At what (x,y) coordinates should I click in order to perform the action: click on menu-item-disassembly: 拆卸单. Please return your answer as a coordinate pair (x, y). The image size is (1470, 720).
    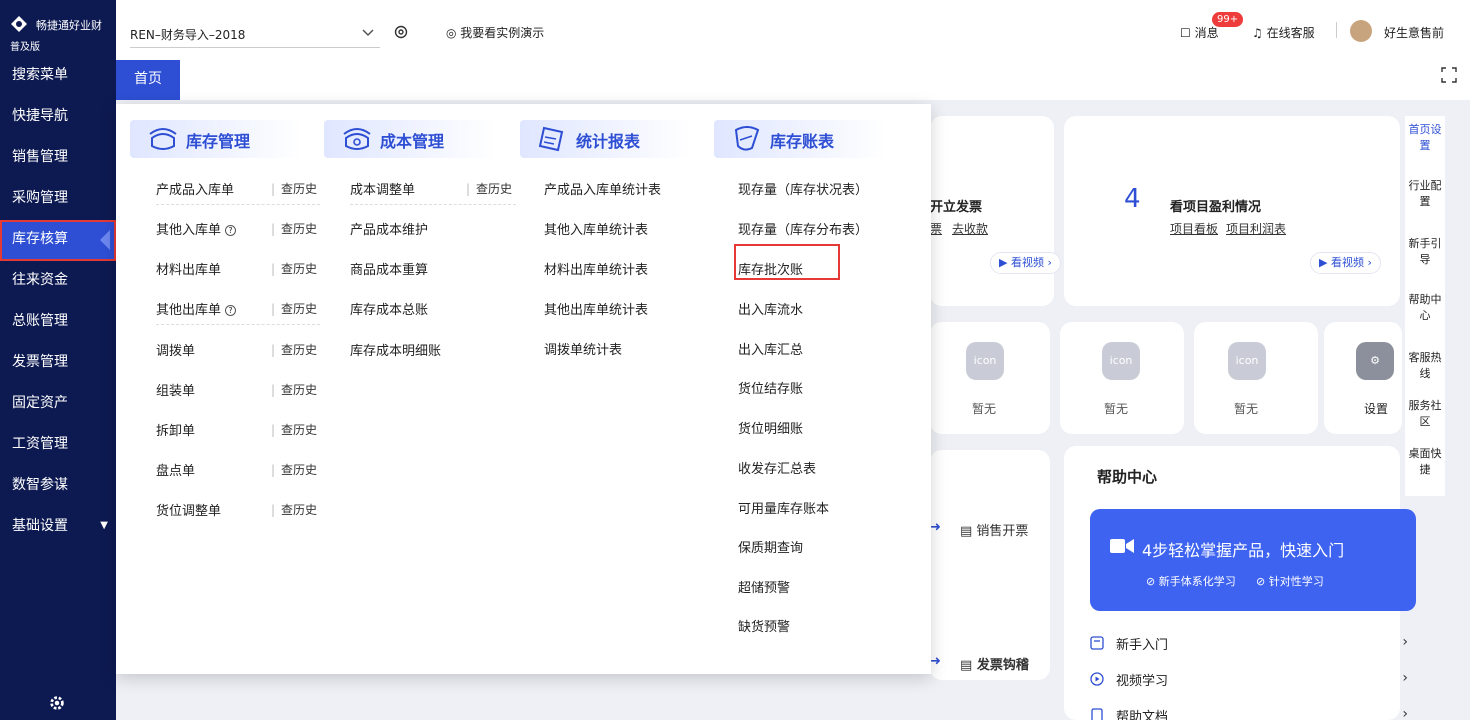
    Looking at the image, I should click on (175, 429).